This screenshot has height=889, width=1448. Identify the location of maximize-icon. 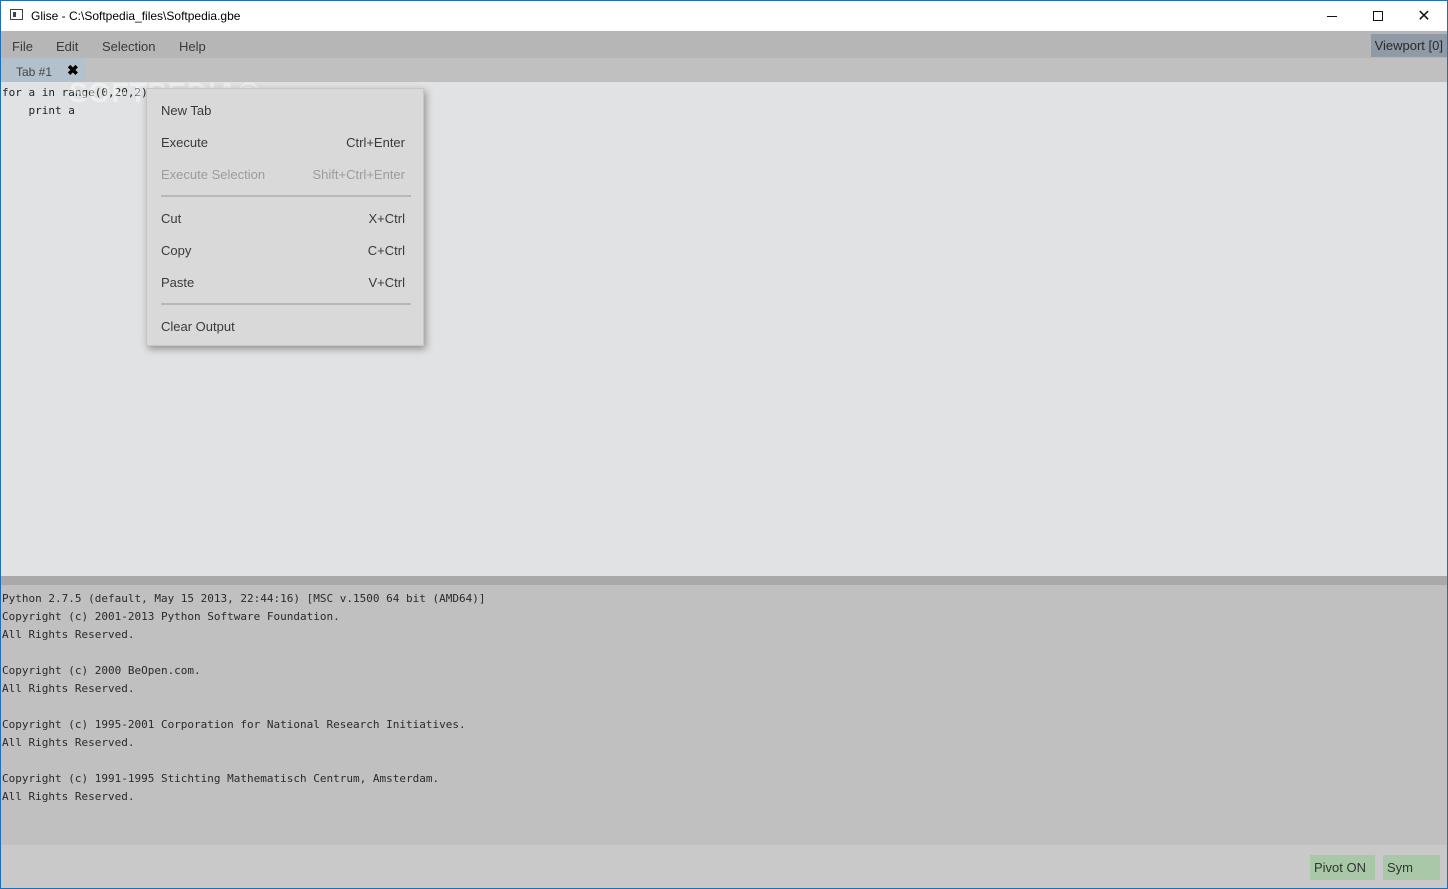
(1378, 16).